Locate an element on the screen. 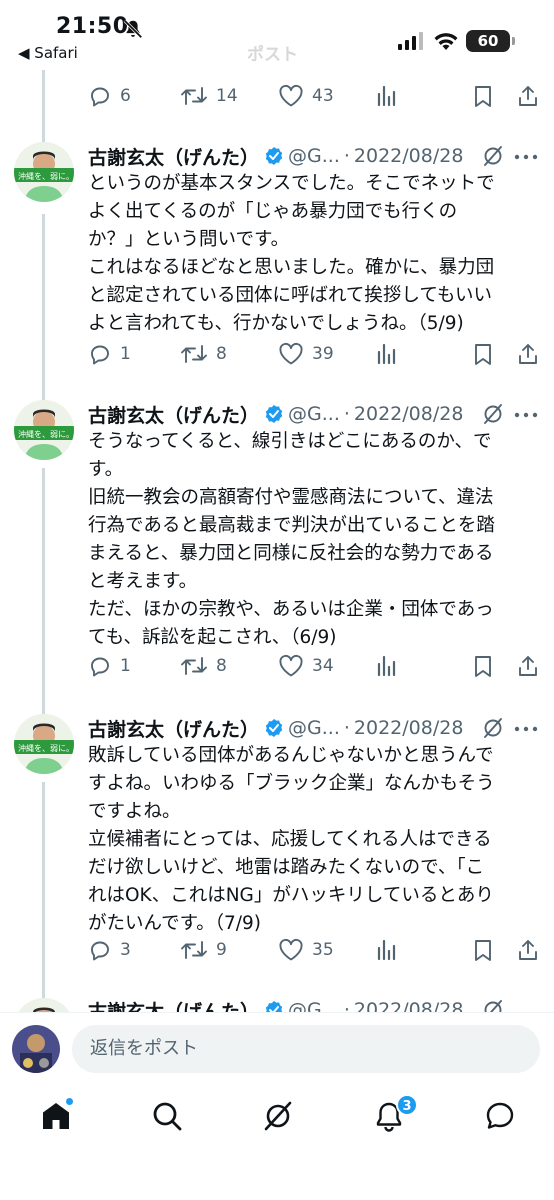 This screenshot has width=554, height=1200. page-title: ポスト is located at coordinates (272, 55).